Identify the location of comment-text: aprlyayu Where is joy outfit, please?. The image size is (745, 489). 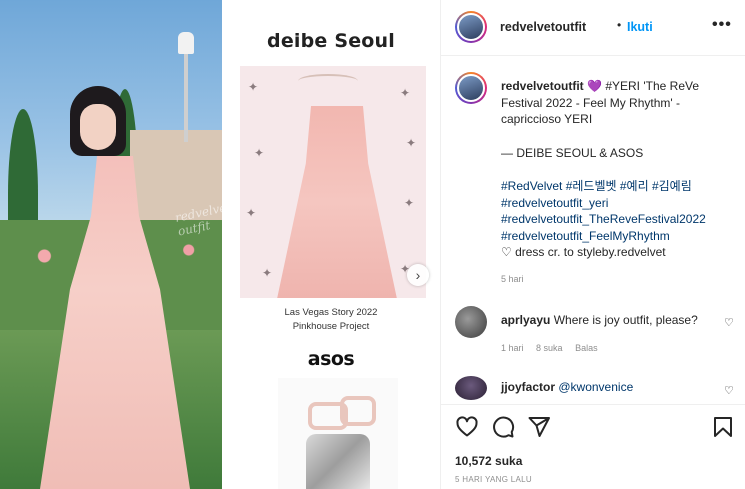
(599, 320).